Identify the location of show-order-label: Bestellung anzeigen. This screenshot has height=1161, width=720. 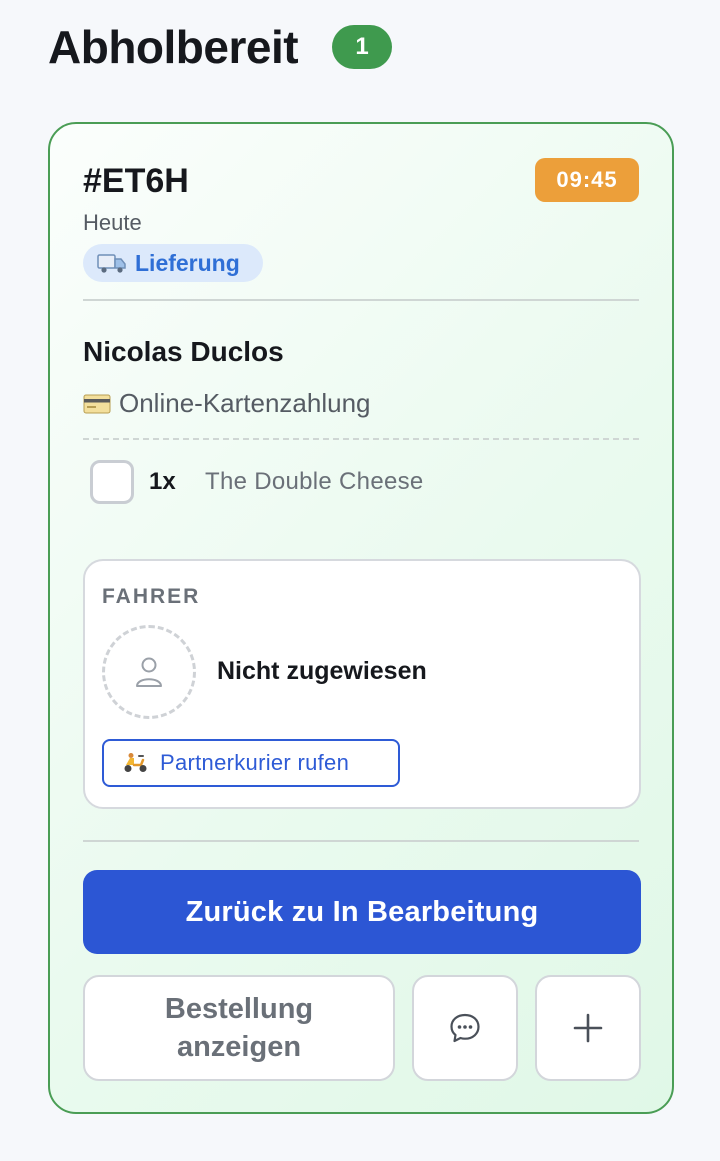
(239, 1028).